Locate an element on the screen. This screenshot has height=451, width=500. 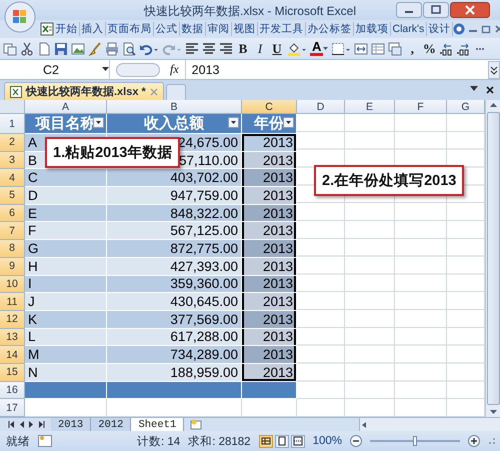
sheet-tab: 2012 is located at coordinates (111, 424).